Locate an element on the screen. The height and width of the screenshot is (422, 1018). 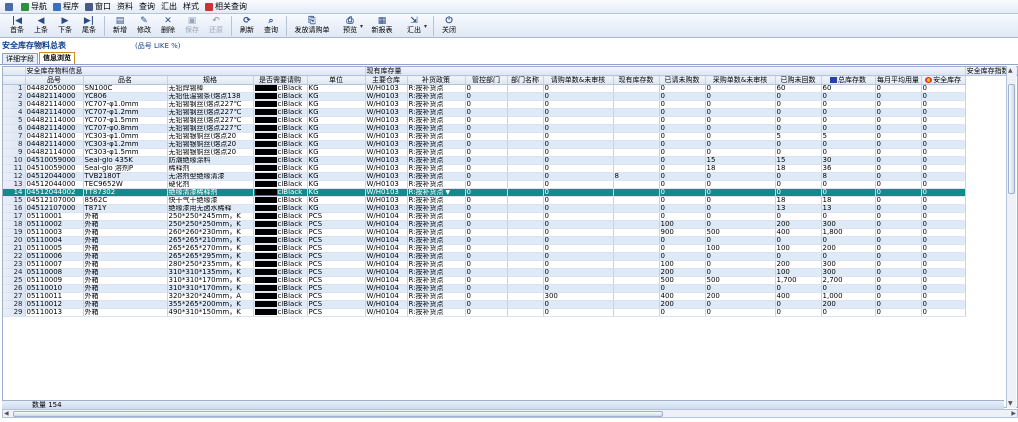
menu-item: 程序 is located at coordinates (66, 7).